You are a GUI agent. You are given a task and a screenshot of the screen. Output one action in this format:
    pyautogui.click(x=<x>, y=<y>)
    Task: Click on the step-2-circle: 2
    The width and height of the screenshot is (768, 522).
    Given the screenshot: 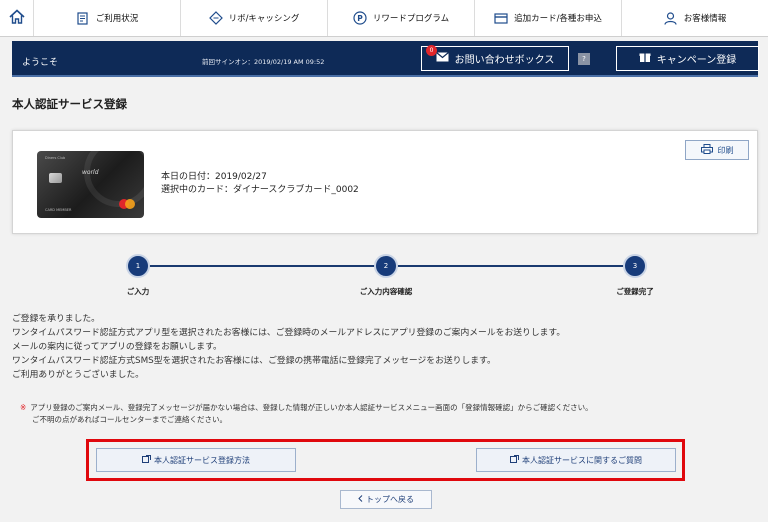 What is the action you would take?
    pyautogui.click(x=386, y=266)
    